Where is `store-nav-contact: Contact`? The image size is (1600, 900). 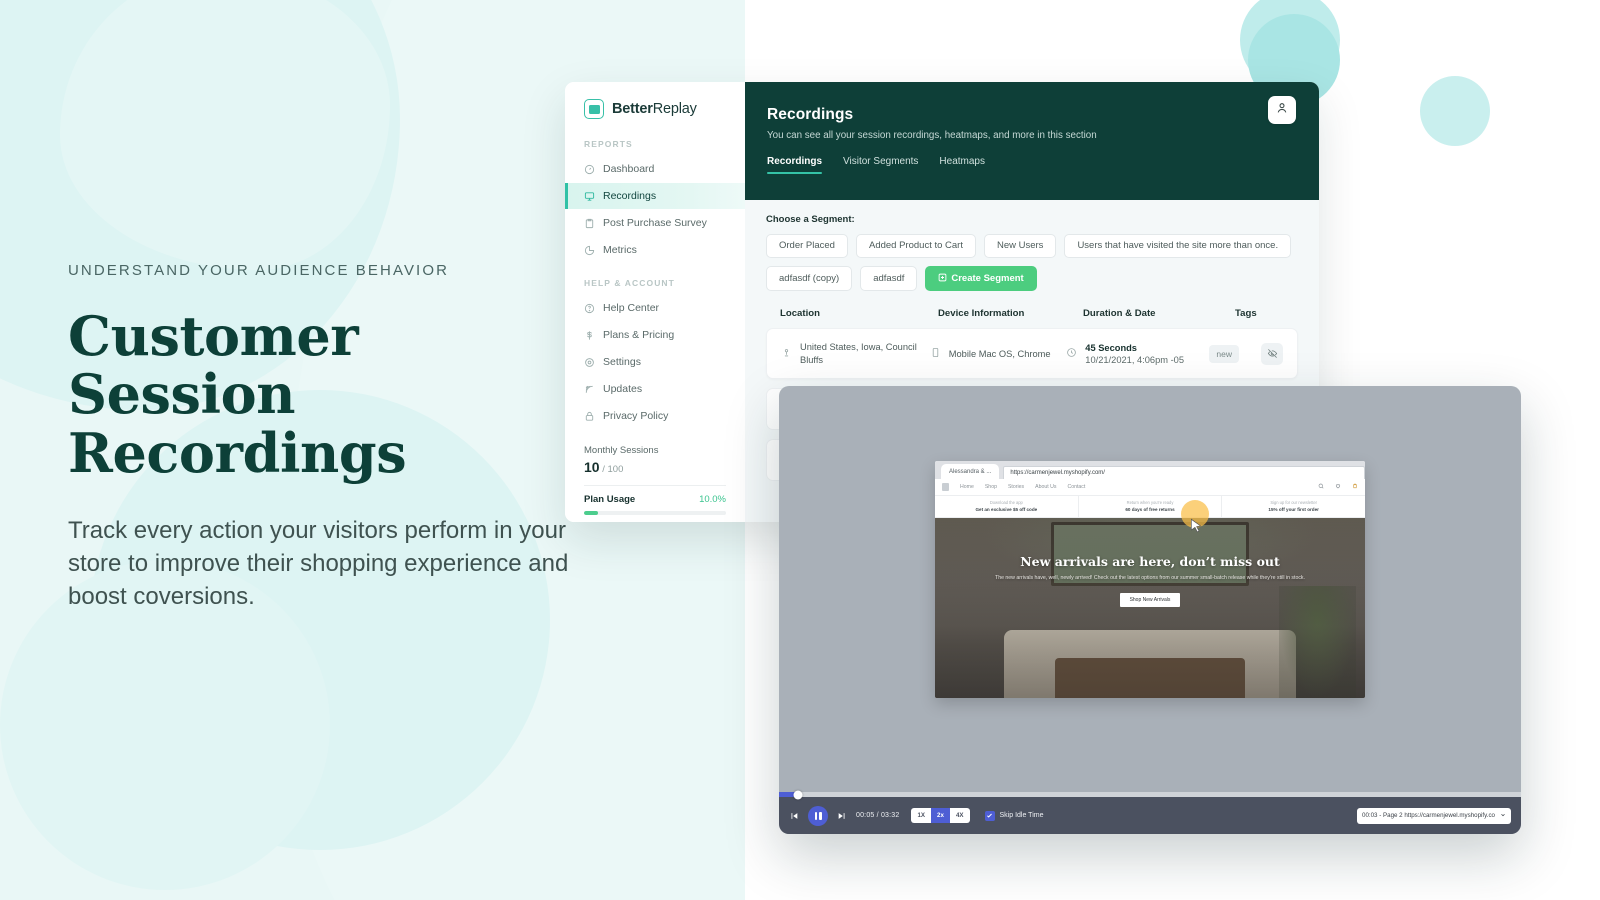
store-nav-contact: Contact is located at coordinates (1076, 487).